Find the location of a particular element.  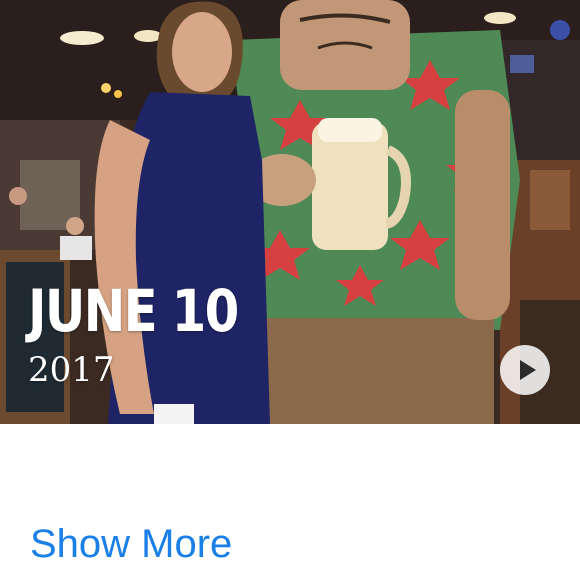

play-icon is located at coordinates (527, 370).